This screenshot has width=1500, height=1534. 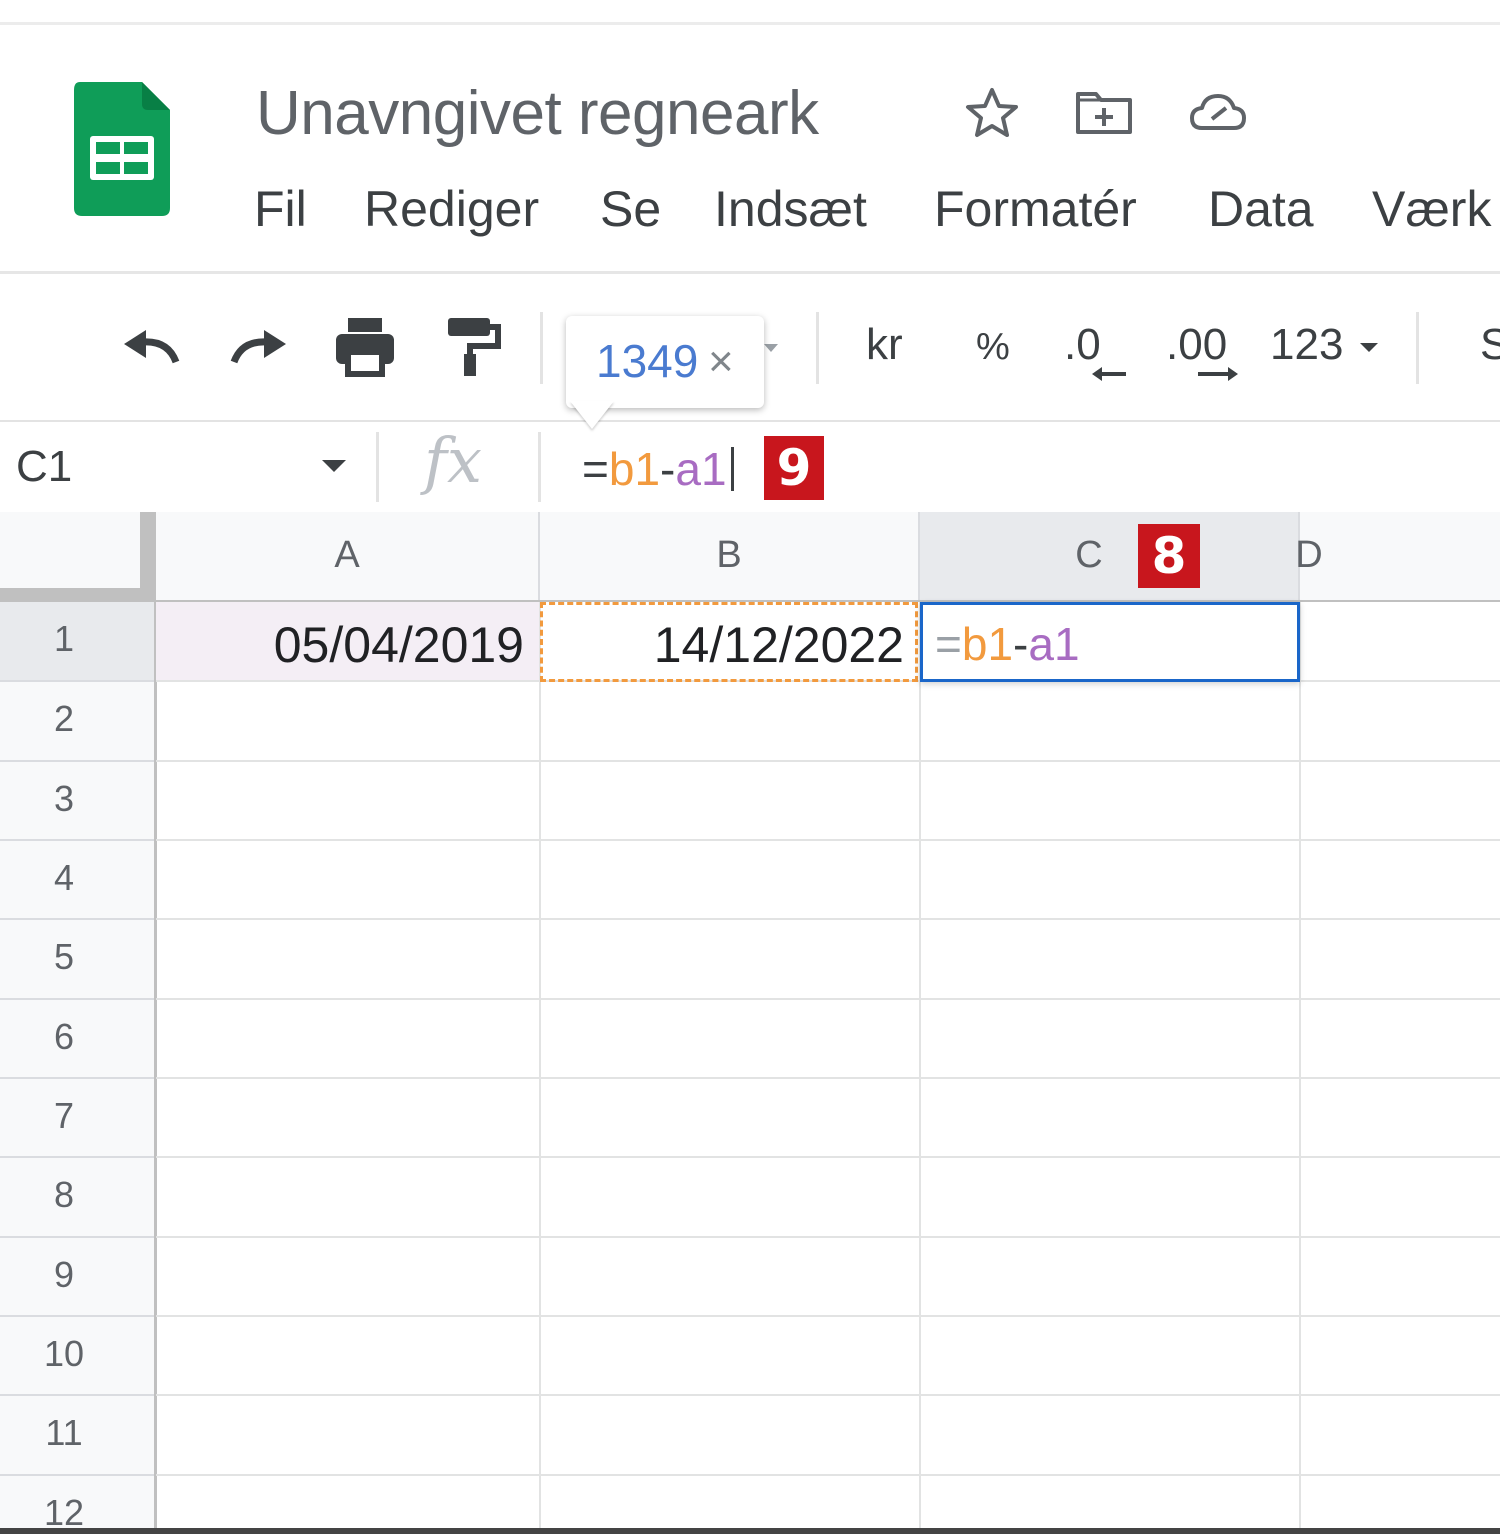 I want to click on column-header-b: B, so click(x=730, y=557).